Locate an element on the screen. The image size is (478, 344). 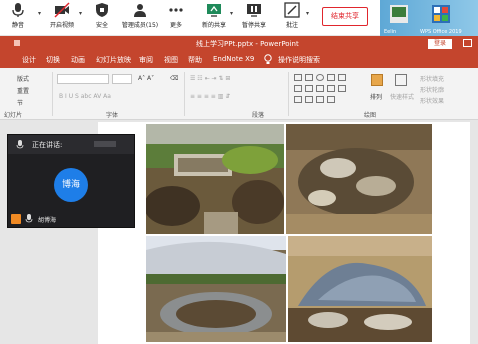
login-button: 登录 is located at coordinates (440, 44).